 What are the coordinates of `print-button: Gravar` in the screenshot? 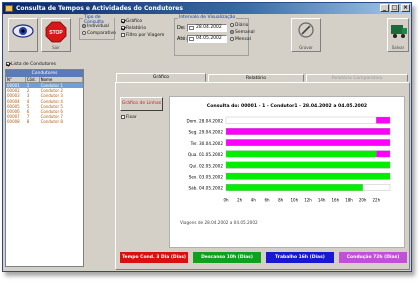 It's located at (306, 35).